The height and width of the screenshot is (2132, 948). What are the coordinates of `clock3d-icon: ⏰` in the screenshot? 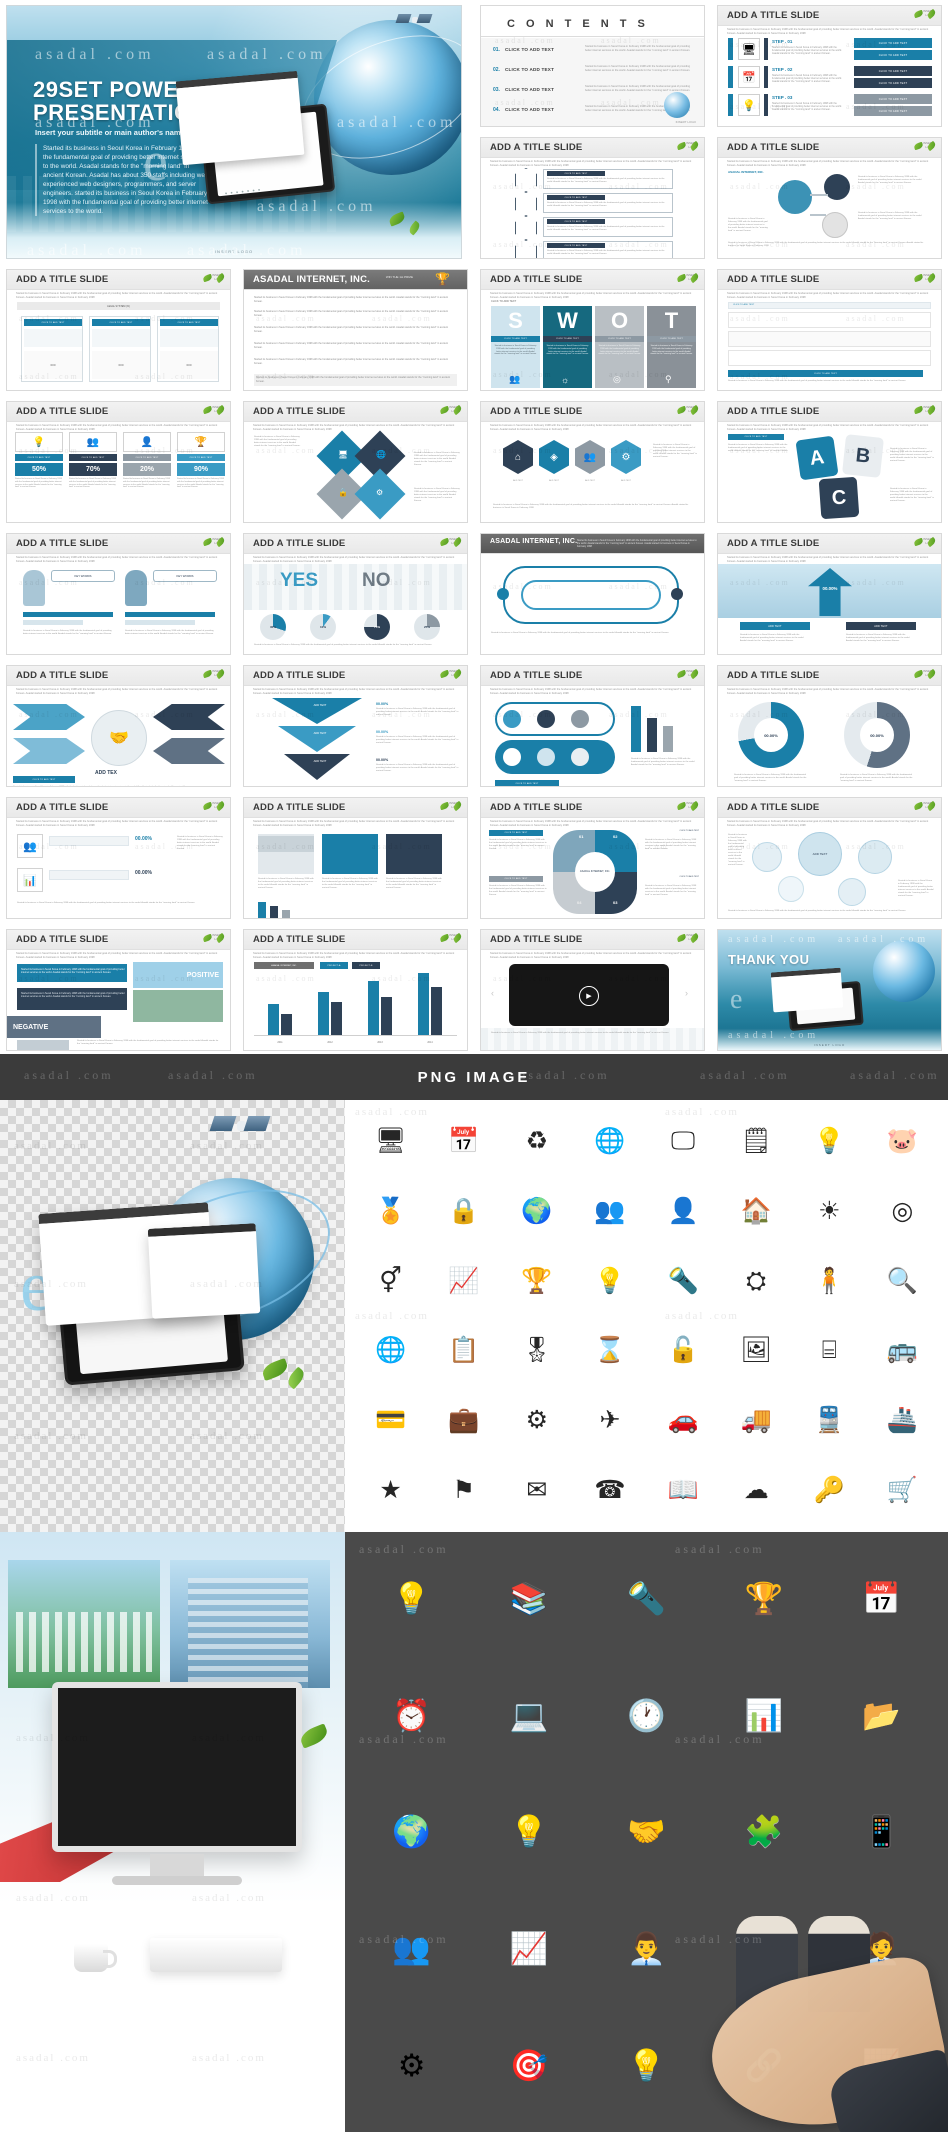 It's located at (411, 1715).